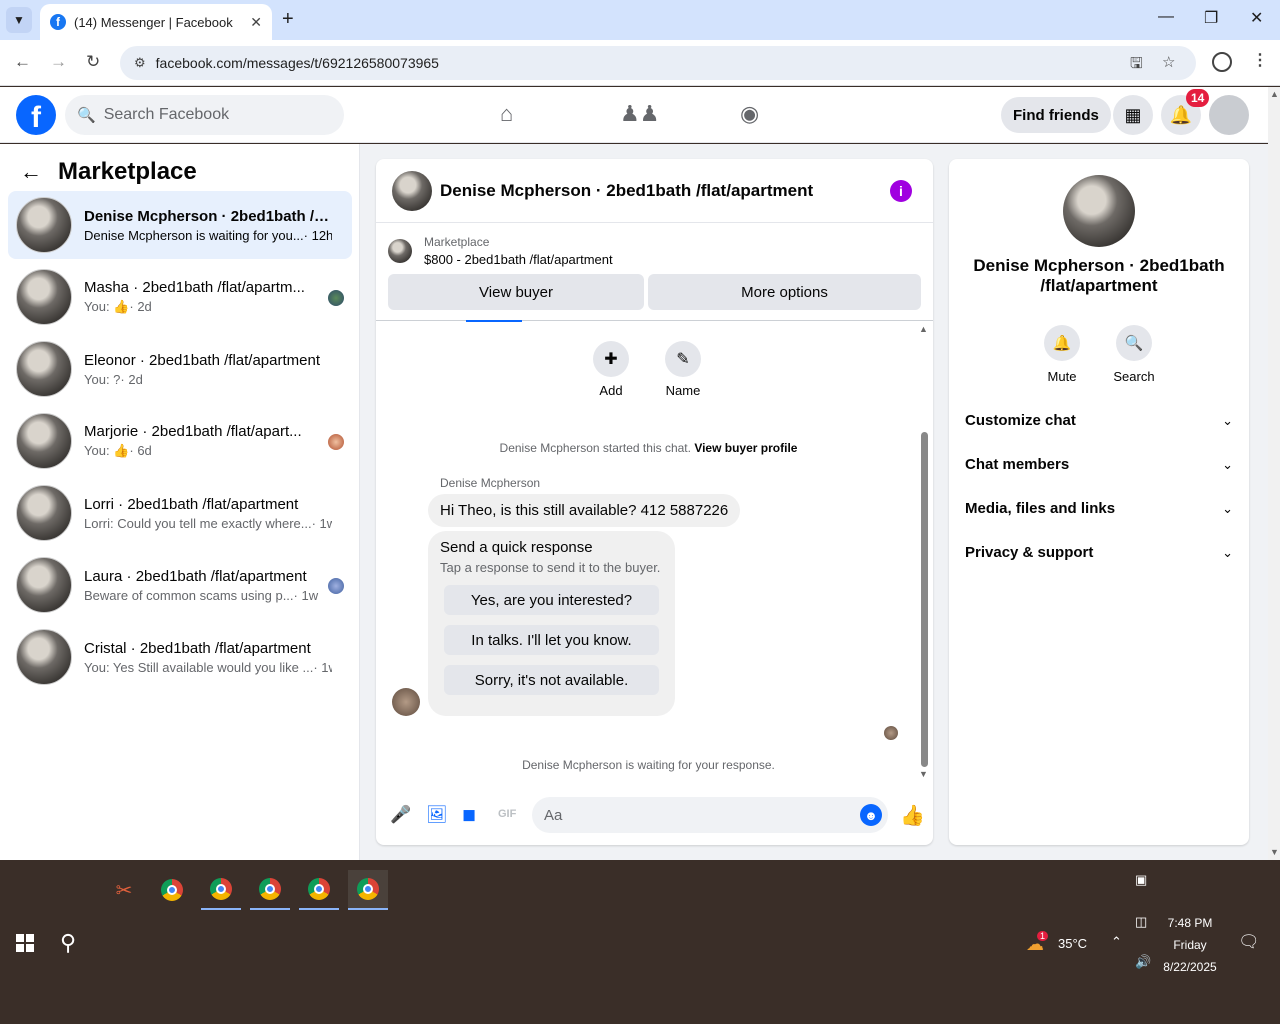  I want to click on snipping-tool-icon: ✂, so click(124, 890).